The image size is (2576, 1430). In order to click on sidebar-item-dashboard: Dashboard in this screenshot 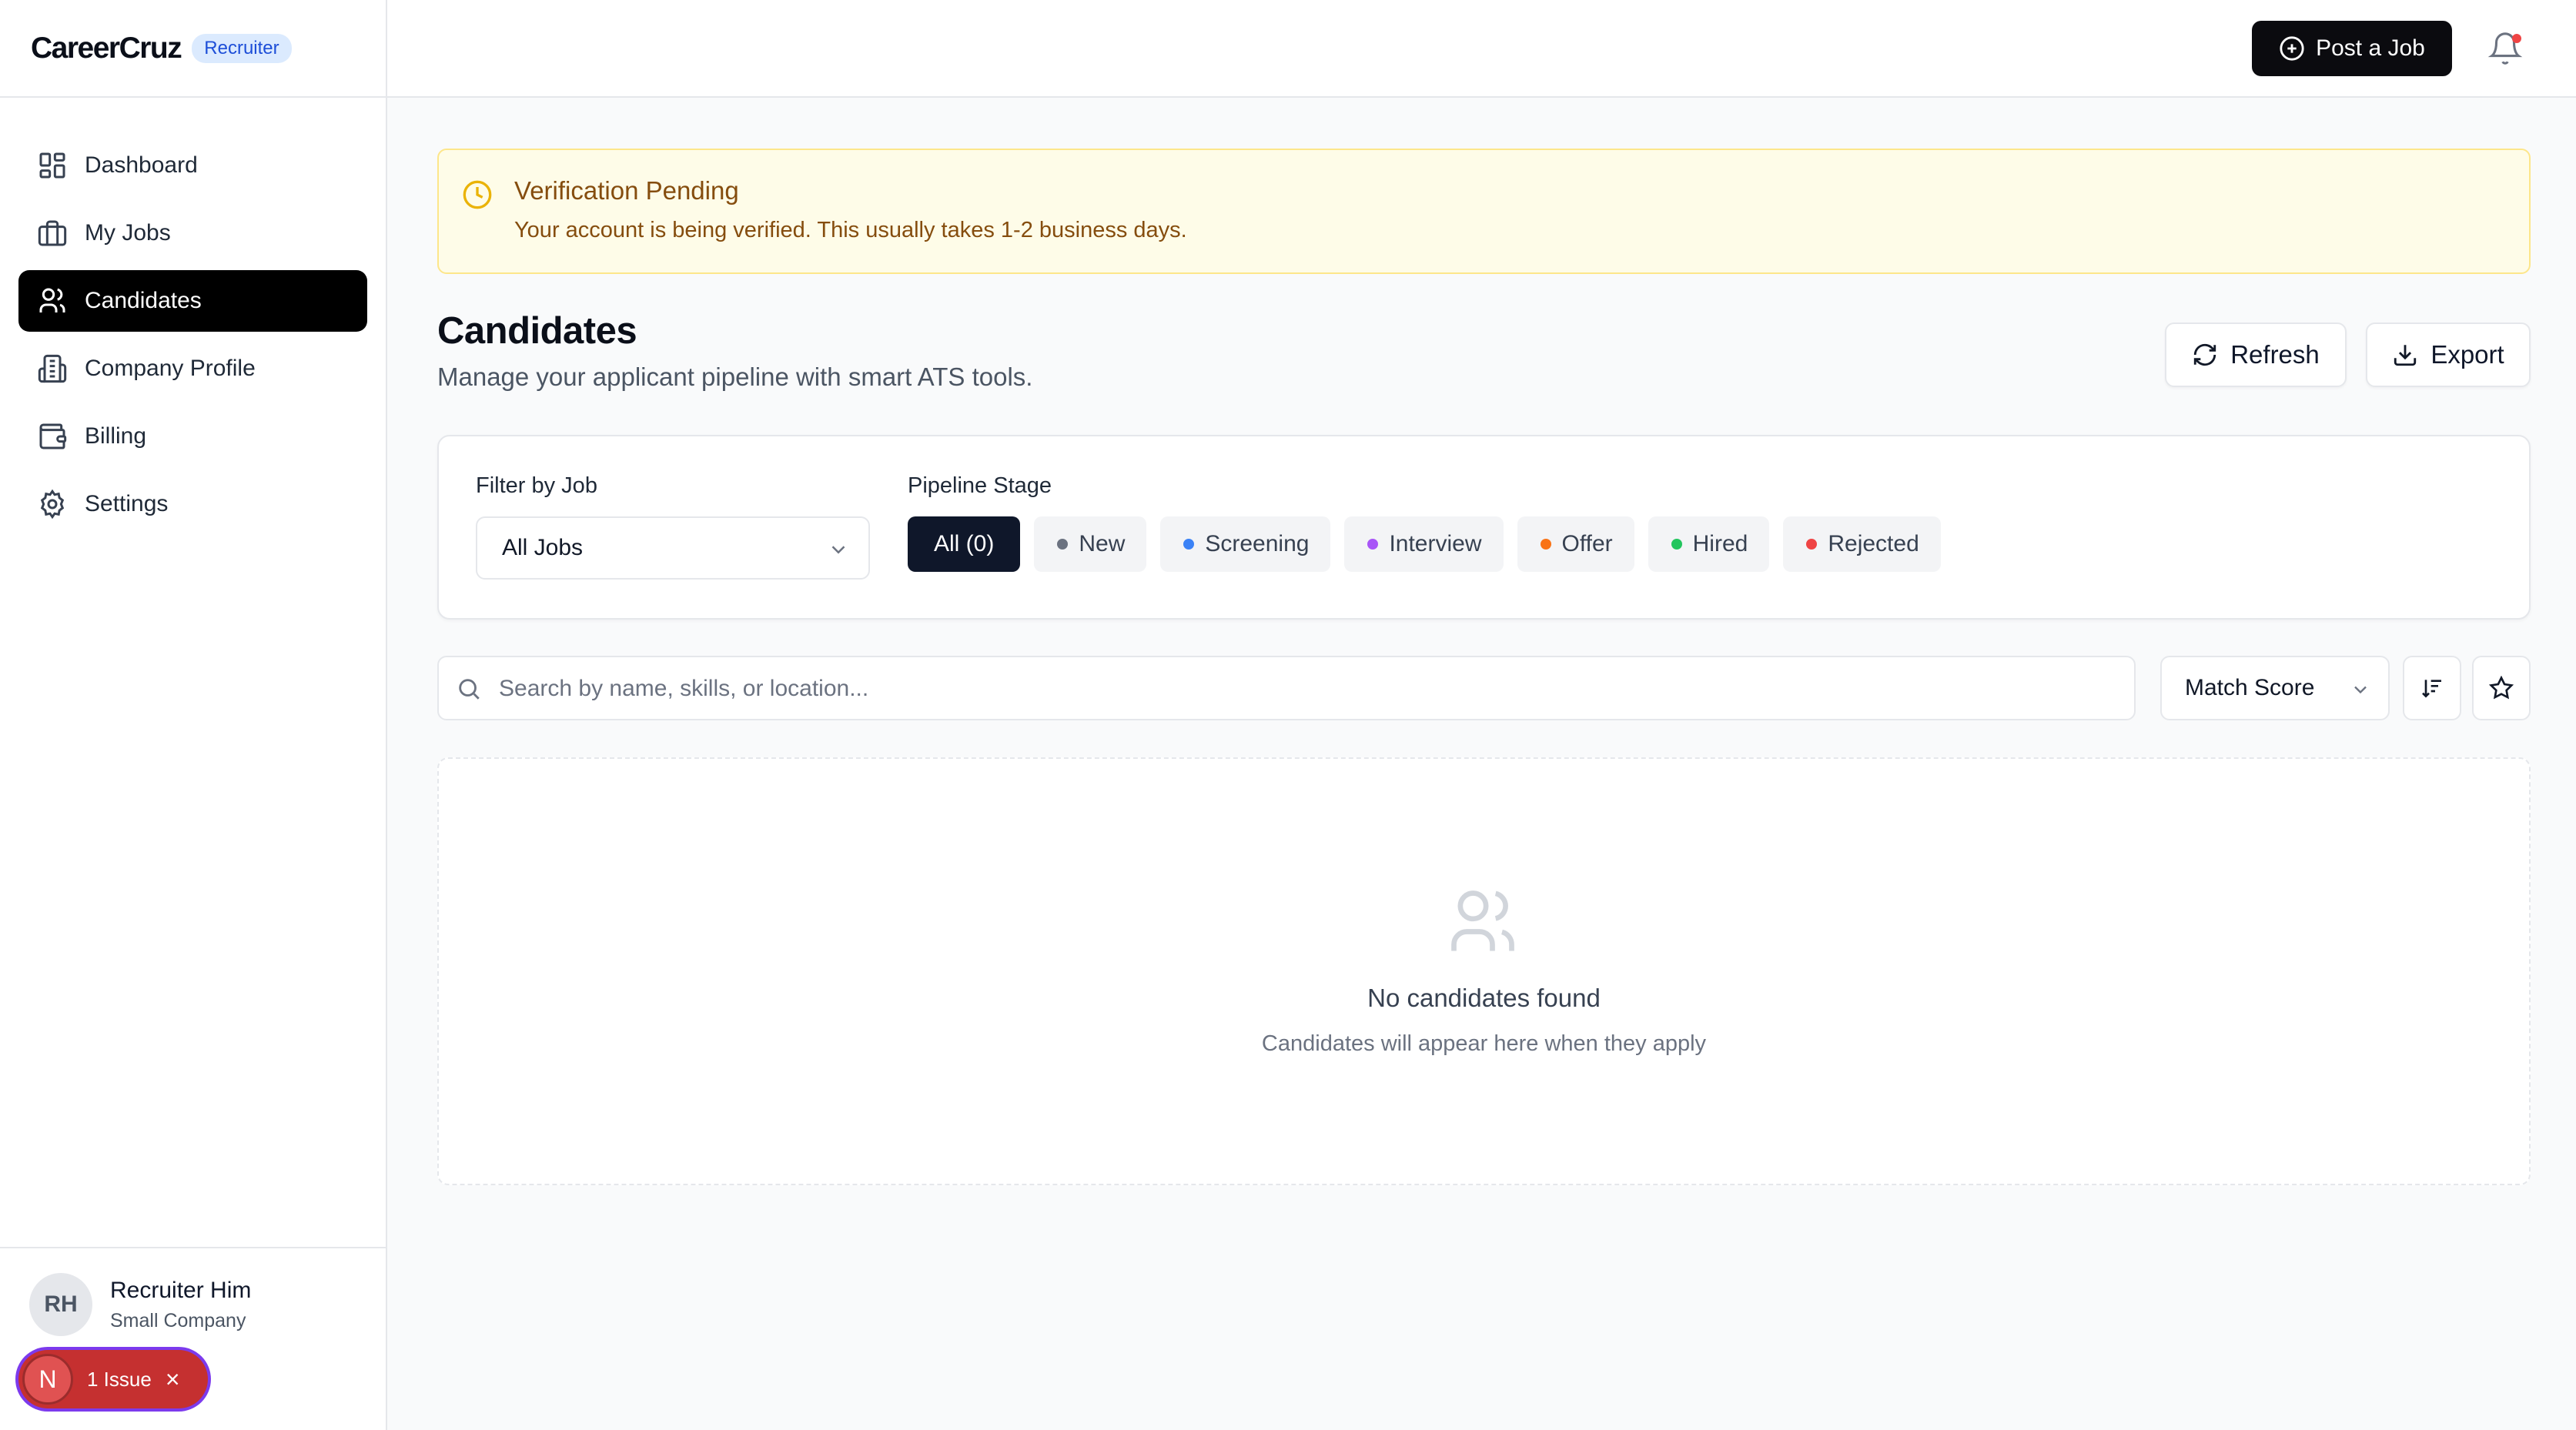, I will do `click(193, 165)`.